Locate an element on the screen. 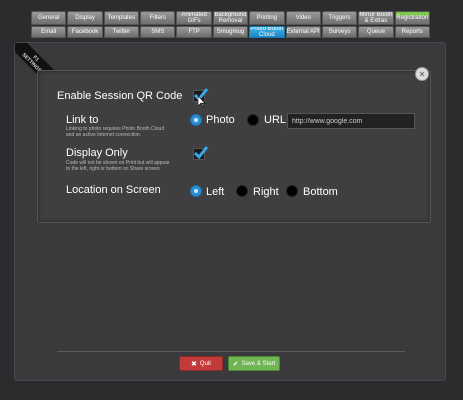 Image resolution: width=463 pixels, height=400 pixels. loc-left-radio is located at coordinates (196, 191).